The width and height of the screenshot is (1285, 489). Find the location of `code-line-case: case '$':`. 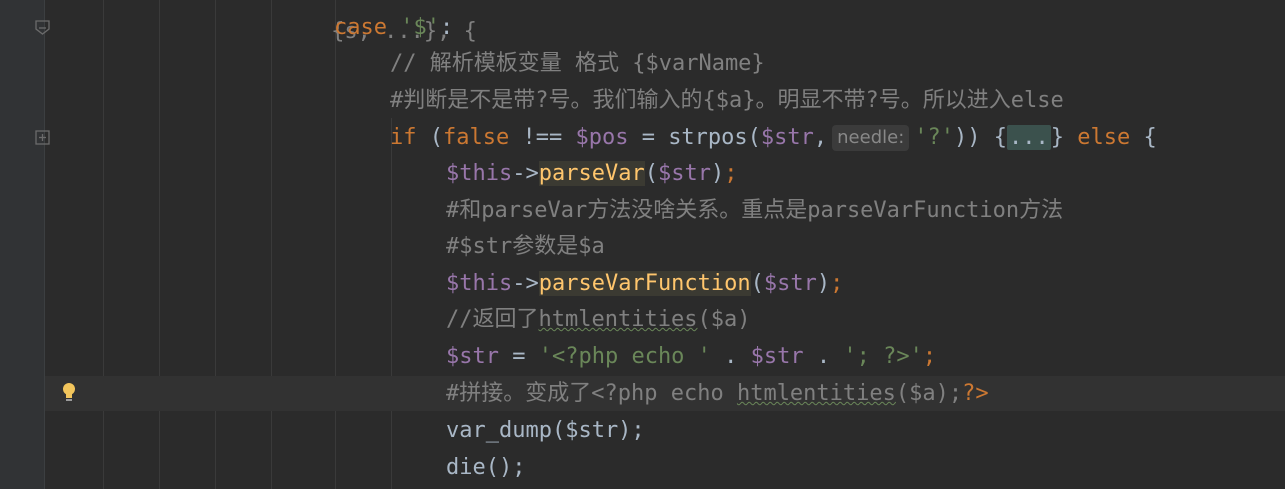

code-line-case: case '$': is located at coordinates (393, 28).